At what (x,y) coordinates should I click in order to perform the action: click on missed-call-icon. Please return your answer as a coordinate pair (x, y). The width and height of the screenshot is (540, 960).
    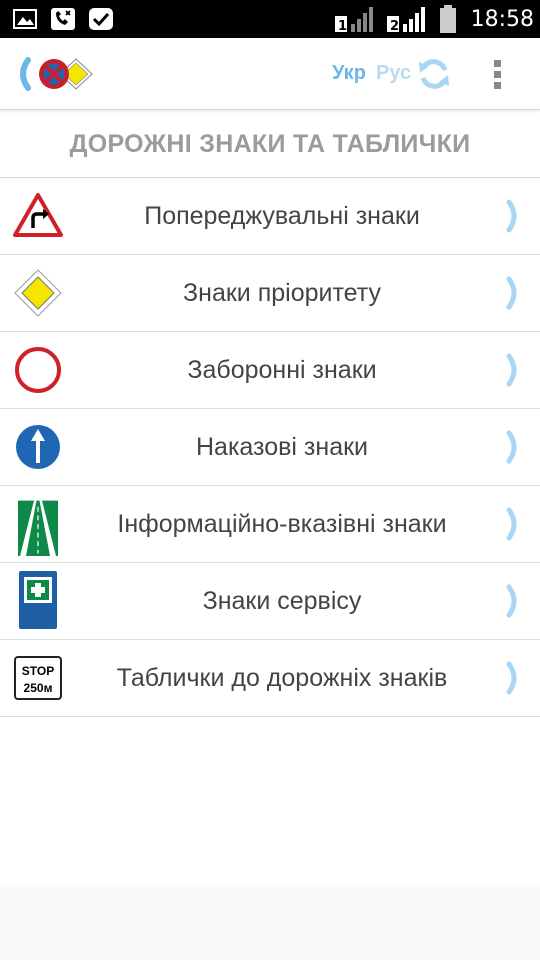
    Looking at the image, I should click on (63, 19).